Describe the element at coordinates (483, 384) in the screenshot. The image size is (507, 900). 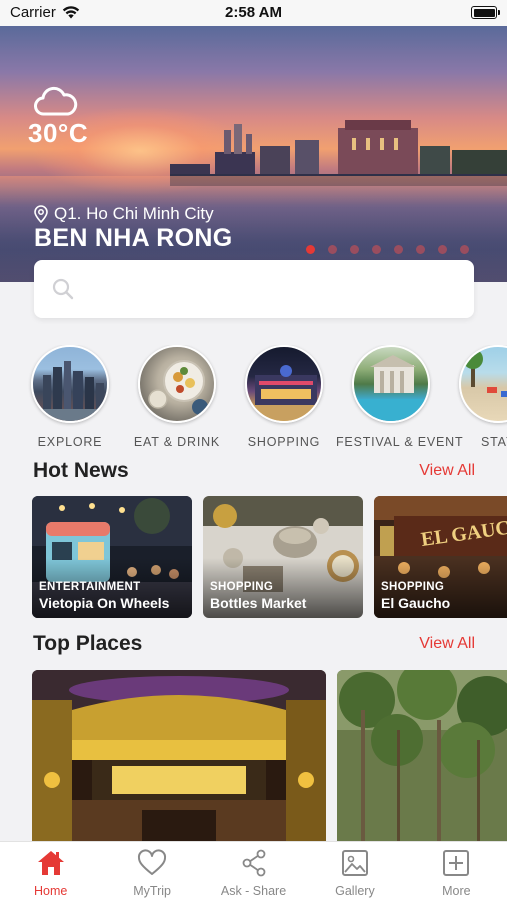
I see `beach-stay-photo` at that location.